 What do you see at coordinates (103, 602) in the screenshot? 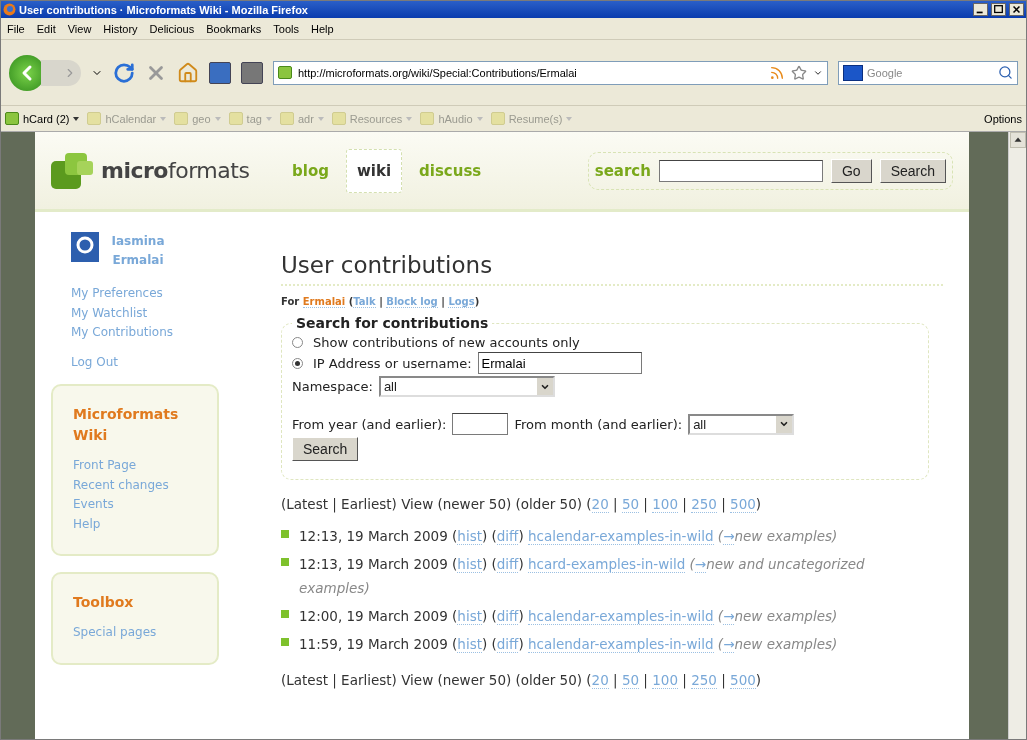
I see `panel-title: Toolbox` at bounding box center [103, 602].